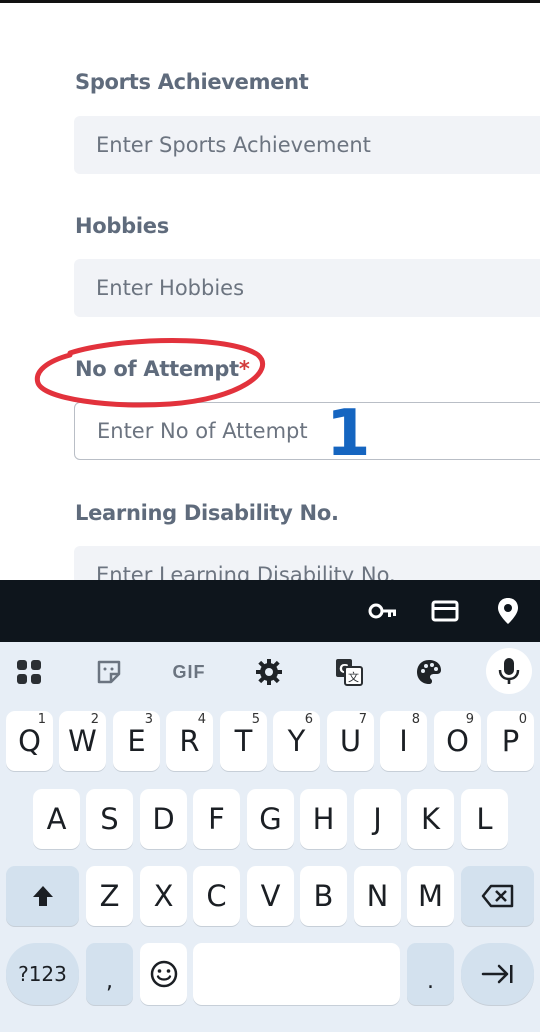  What do you see at coordinates (201, 719) in the screenshot?
I see `key-r-alt: 4` at bounding box center [201, 719].